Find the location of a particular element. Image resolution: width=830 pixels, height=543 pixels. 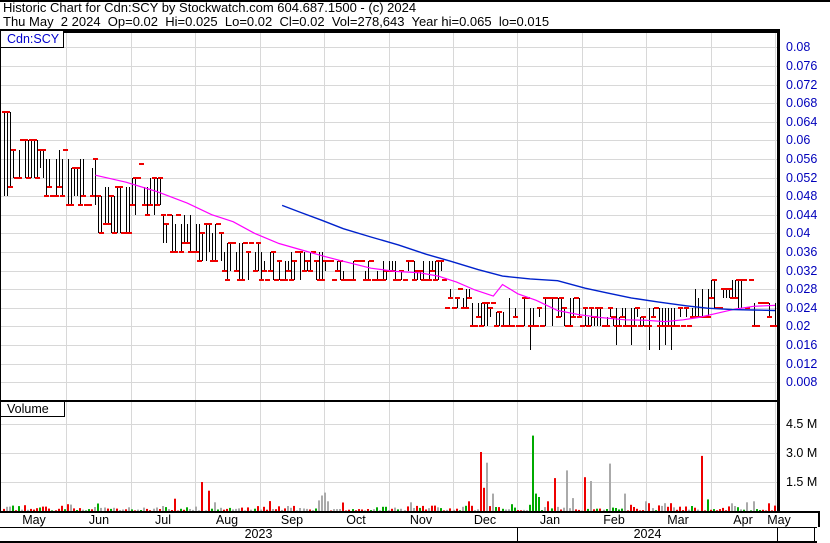

month-label: Jan is located at coordinates (550, 520).